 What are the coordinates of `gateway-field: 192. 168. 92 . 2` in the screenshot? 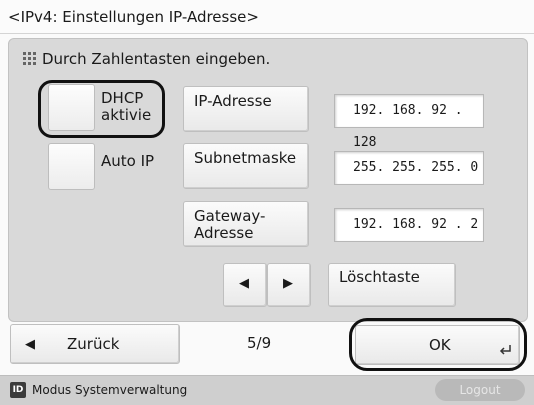 It's located at (409, 225).